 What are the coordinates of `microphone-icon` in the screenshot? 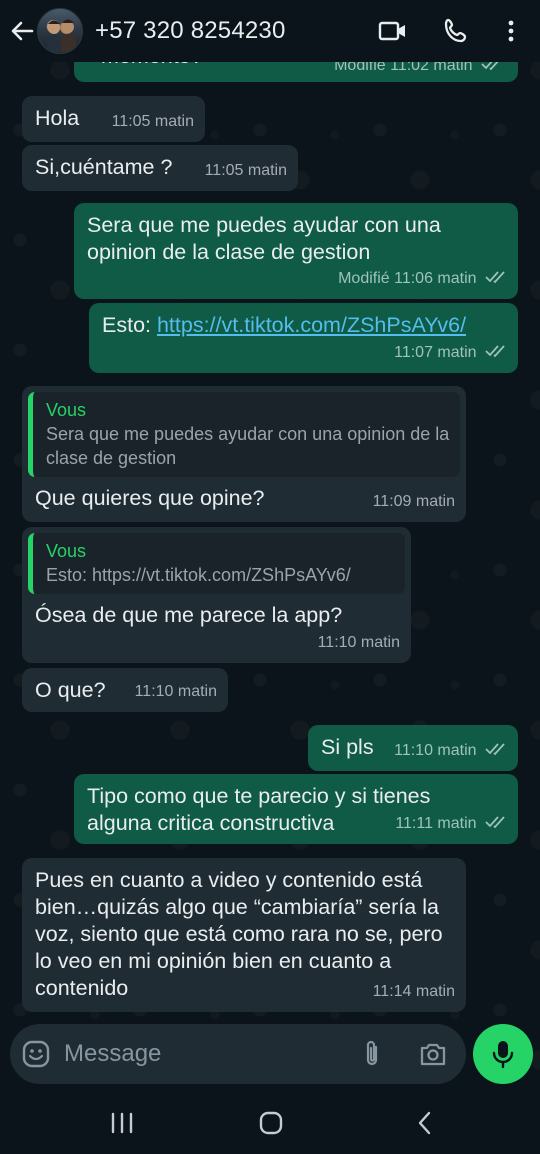 It's located at (503, 1055).